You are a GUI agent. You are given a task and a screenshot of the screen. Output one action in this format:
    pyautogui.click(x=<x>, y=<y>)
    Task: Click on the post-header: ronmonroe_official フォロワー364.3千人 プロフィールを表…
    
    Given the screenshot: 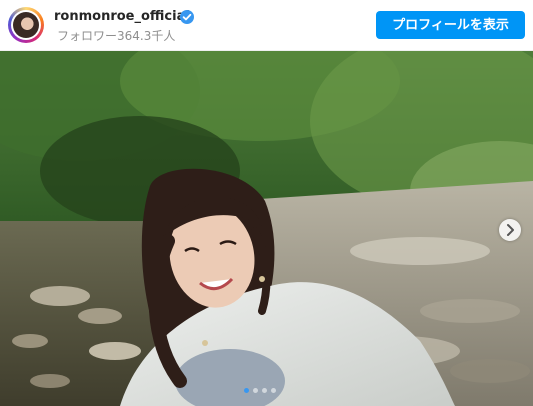 What is the action you would take?
    pyautogui.click(x=266, y=25)
    